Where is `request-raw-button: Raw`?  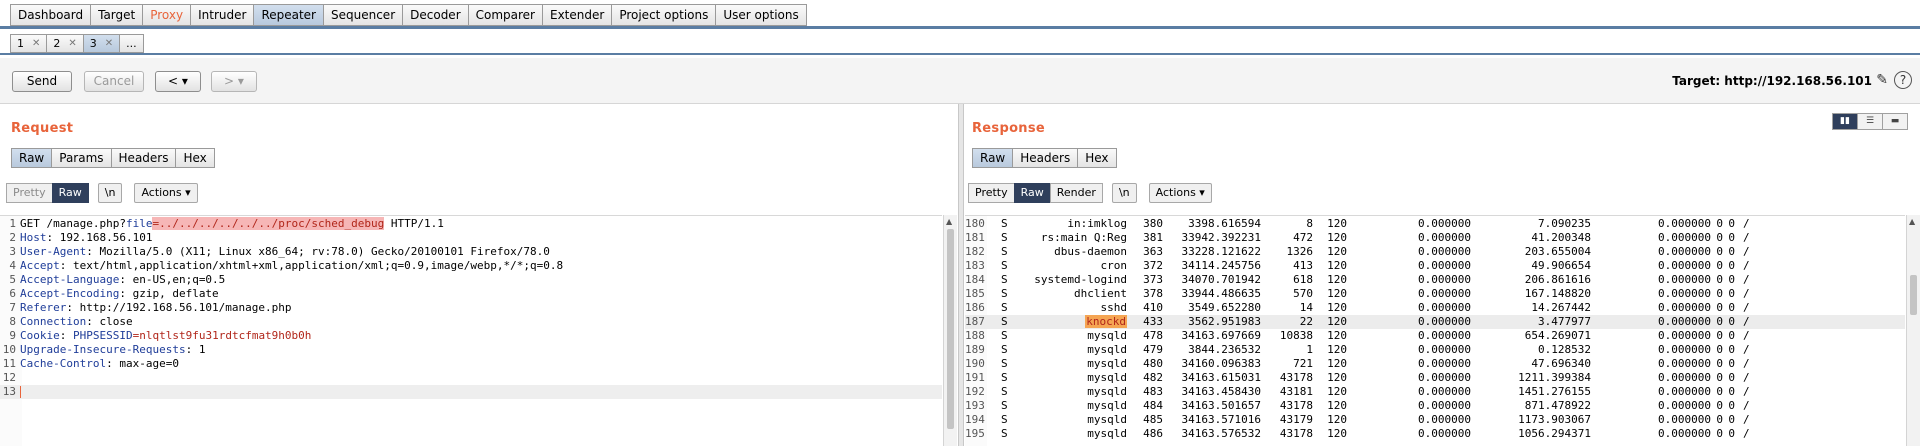 request-raw-button: Raw is located at coordinates (70, 193).